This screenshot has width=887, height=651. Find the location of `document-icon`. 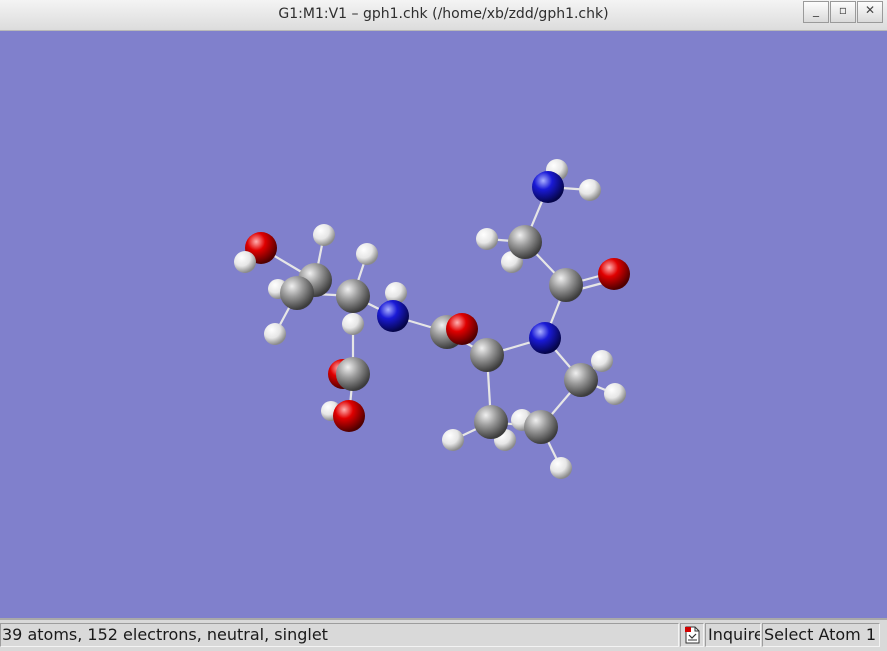

document-icon is located at coordinates (692, 635).